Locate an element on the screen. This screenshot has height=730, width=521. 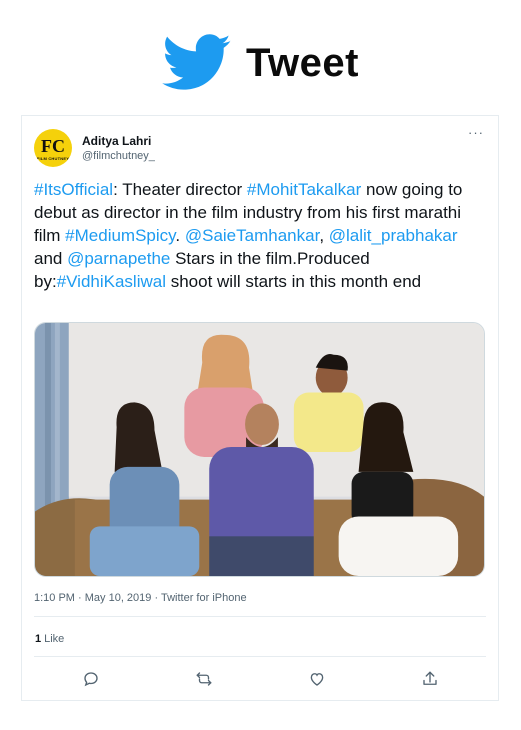
share-icon is located at coordinates (429, 678).